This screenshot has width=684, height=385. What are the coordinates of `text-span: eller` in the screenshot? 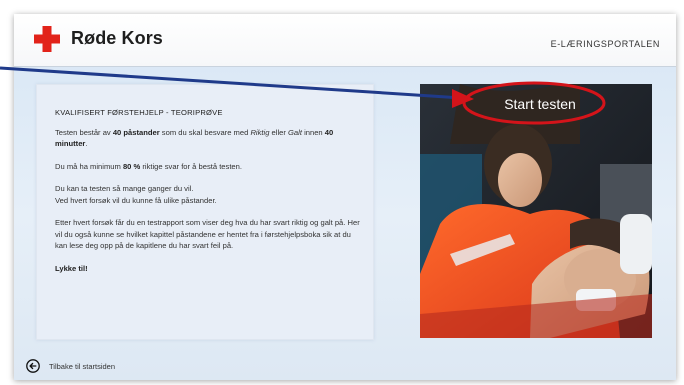 It's located at (279, 132).